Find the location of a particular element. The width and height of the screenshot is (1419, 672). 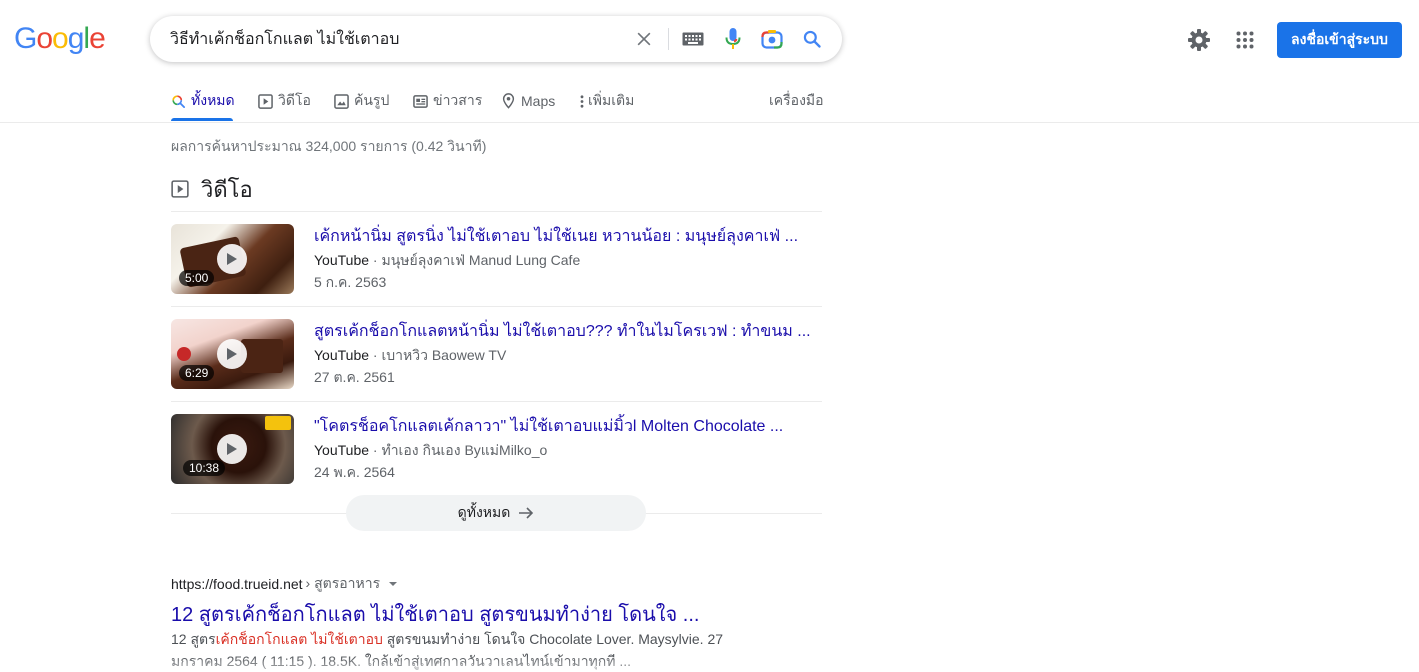

arrow-right-icon is located at coordinates (526, 513).